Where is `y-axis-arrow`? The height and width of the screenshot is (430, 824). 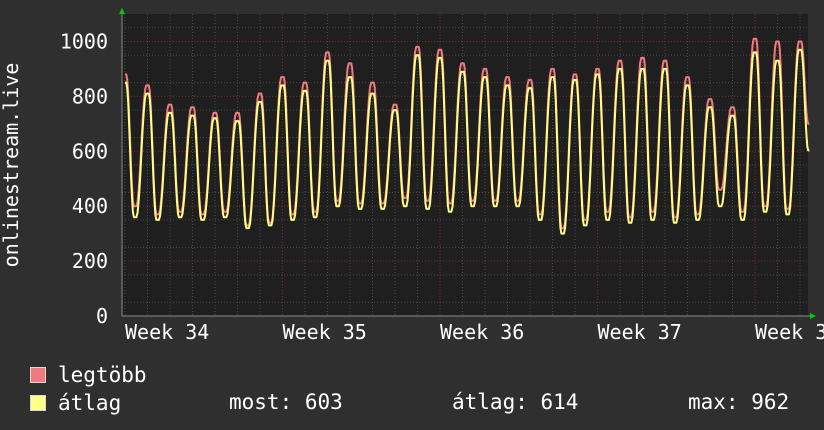 y-axis-arrow is located at coordinates (122, 11).